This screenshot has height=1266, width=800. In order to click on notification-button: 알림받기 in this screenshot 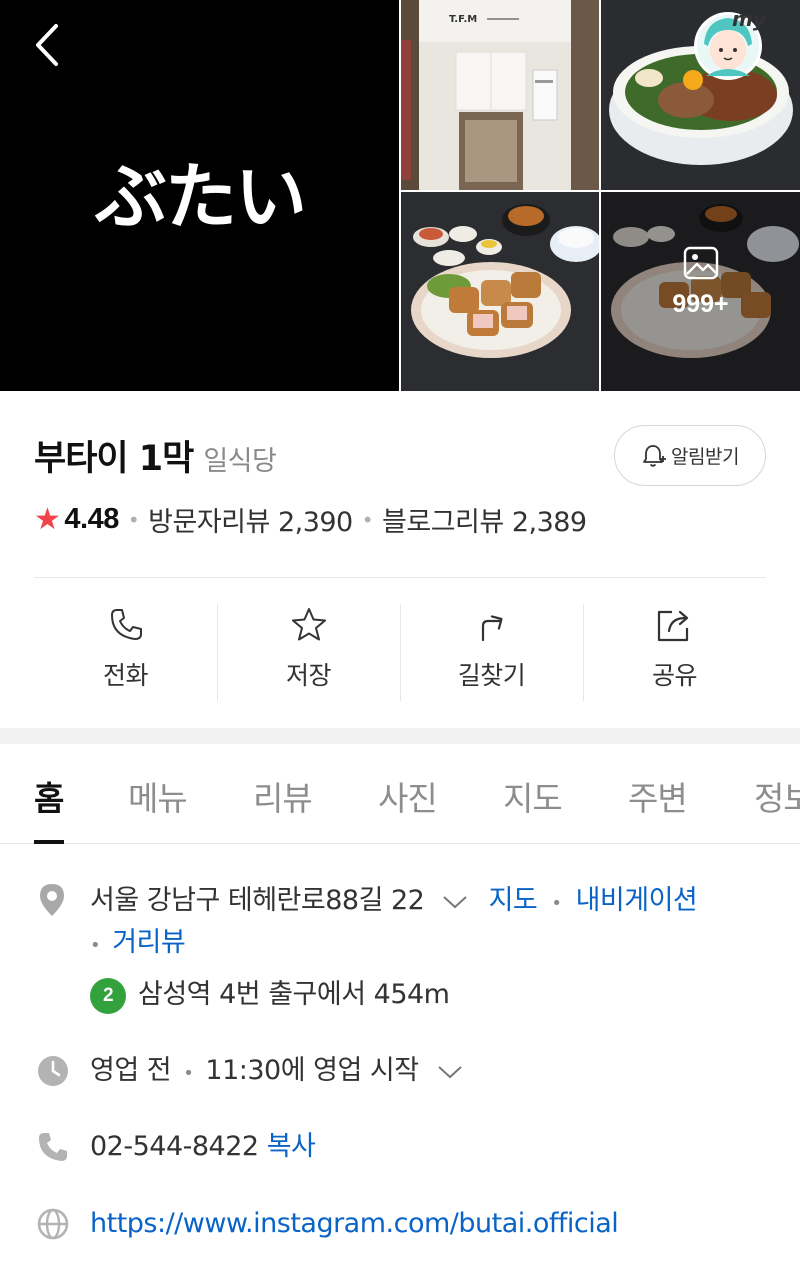, I will do `click(690, 455)`.